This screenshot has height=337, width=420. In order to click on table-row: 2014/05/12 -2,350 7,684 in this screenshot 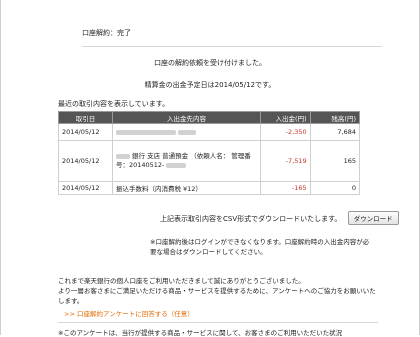, I will do `click(209, 132)`.